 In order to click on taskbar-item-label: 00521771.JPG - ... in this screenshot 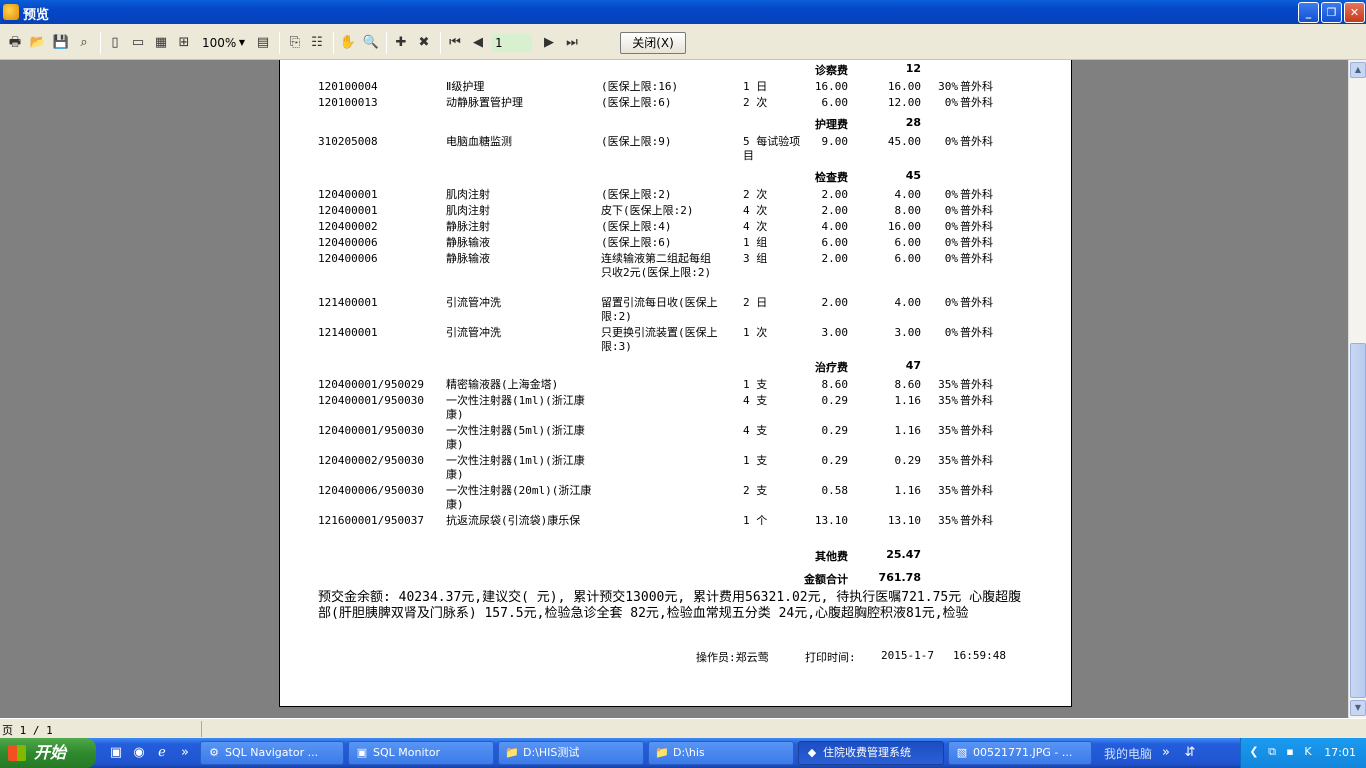, I will do `click(1023, 752)`.